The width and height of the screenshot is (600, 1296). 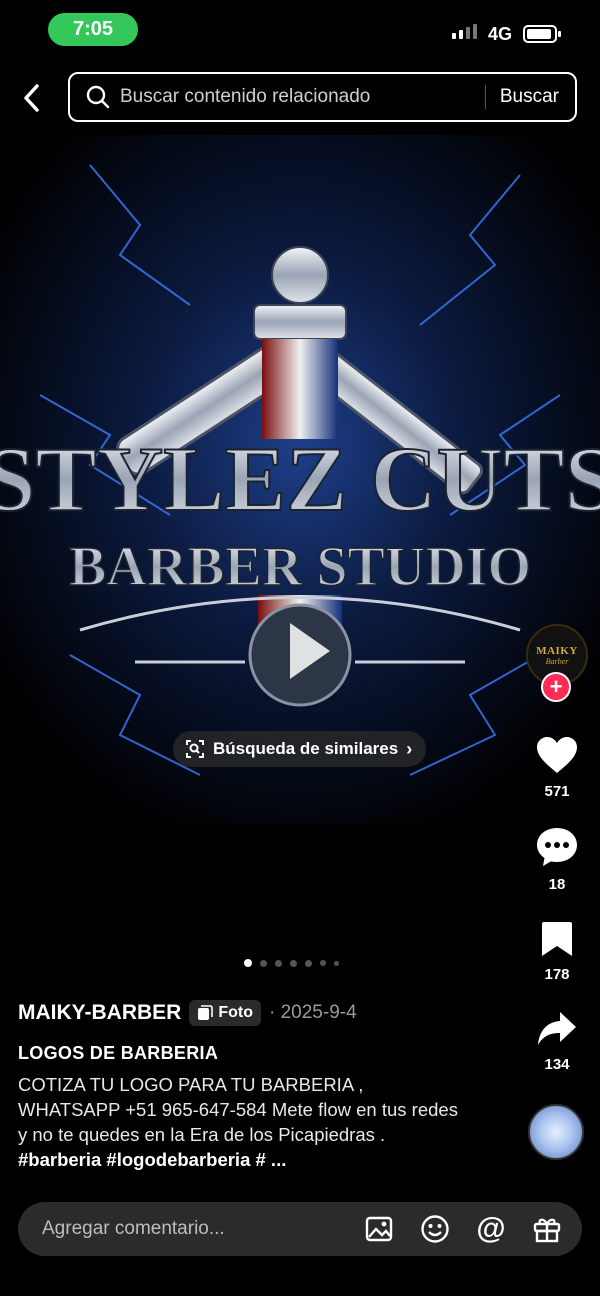 I want to click on image-icon, so click(x=379, y=1229).